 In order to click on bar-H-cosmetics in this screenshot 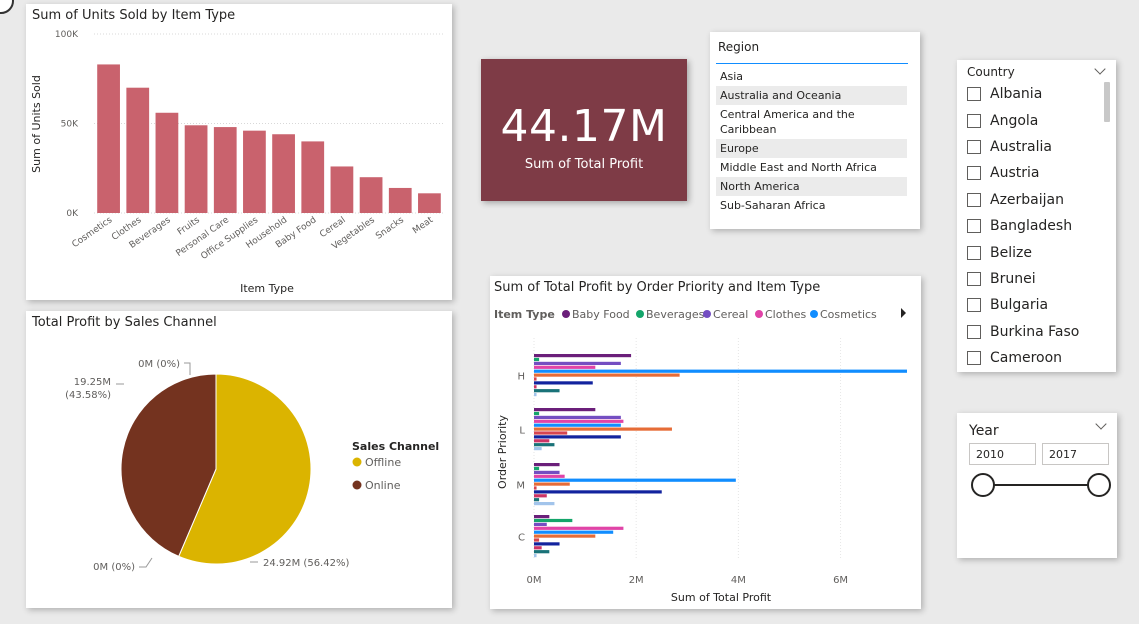, I will do `click(720, 371)`.